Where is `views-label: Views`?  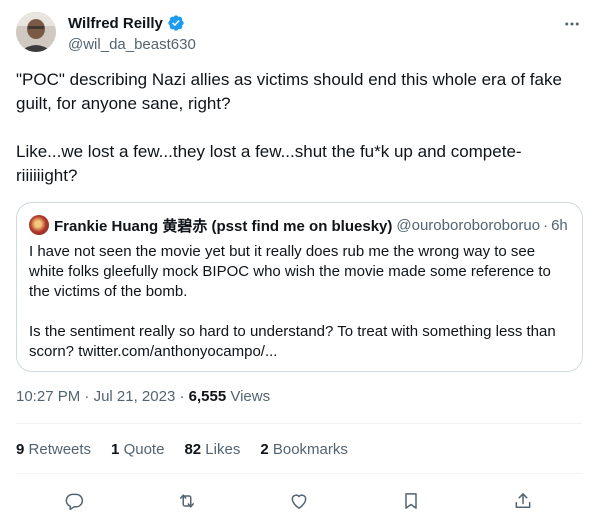 views-label: Views is located at coordinates (250, 396).